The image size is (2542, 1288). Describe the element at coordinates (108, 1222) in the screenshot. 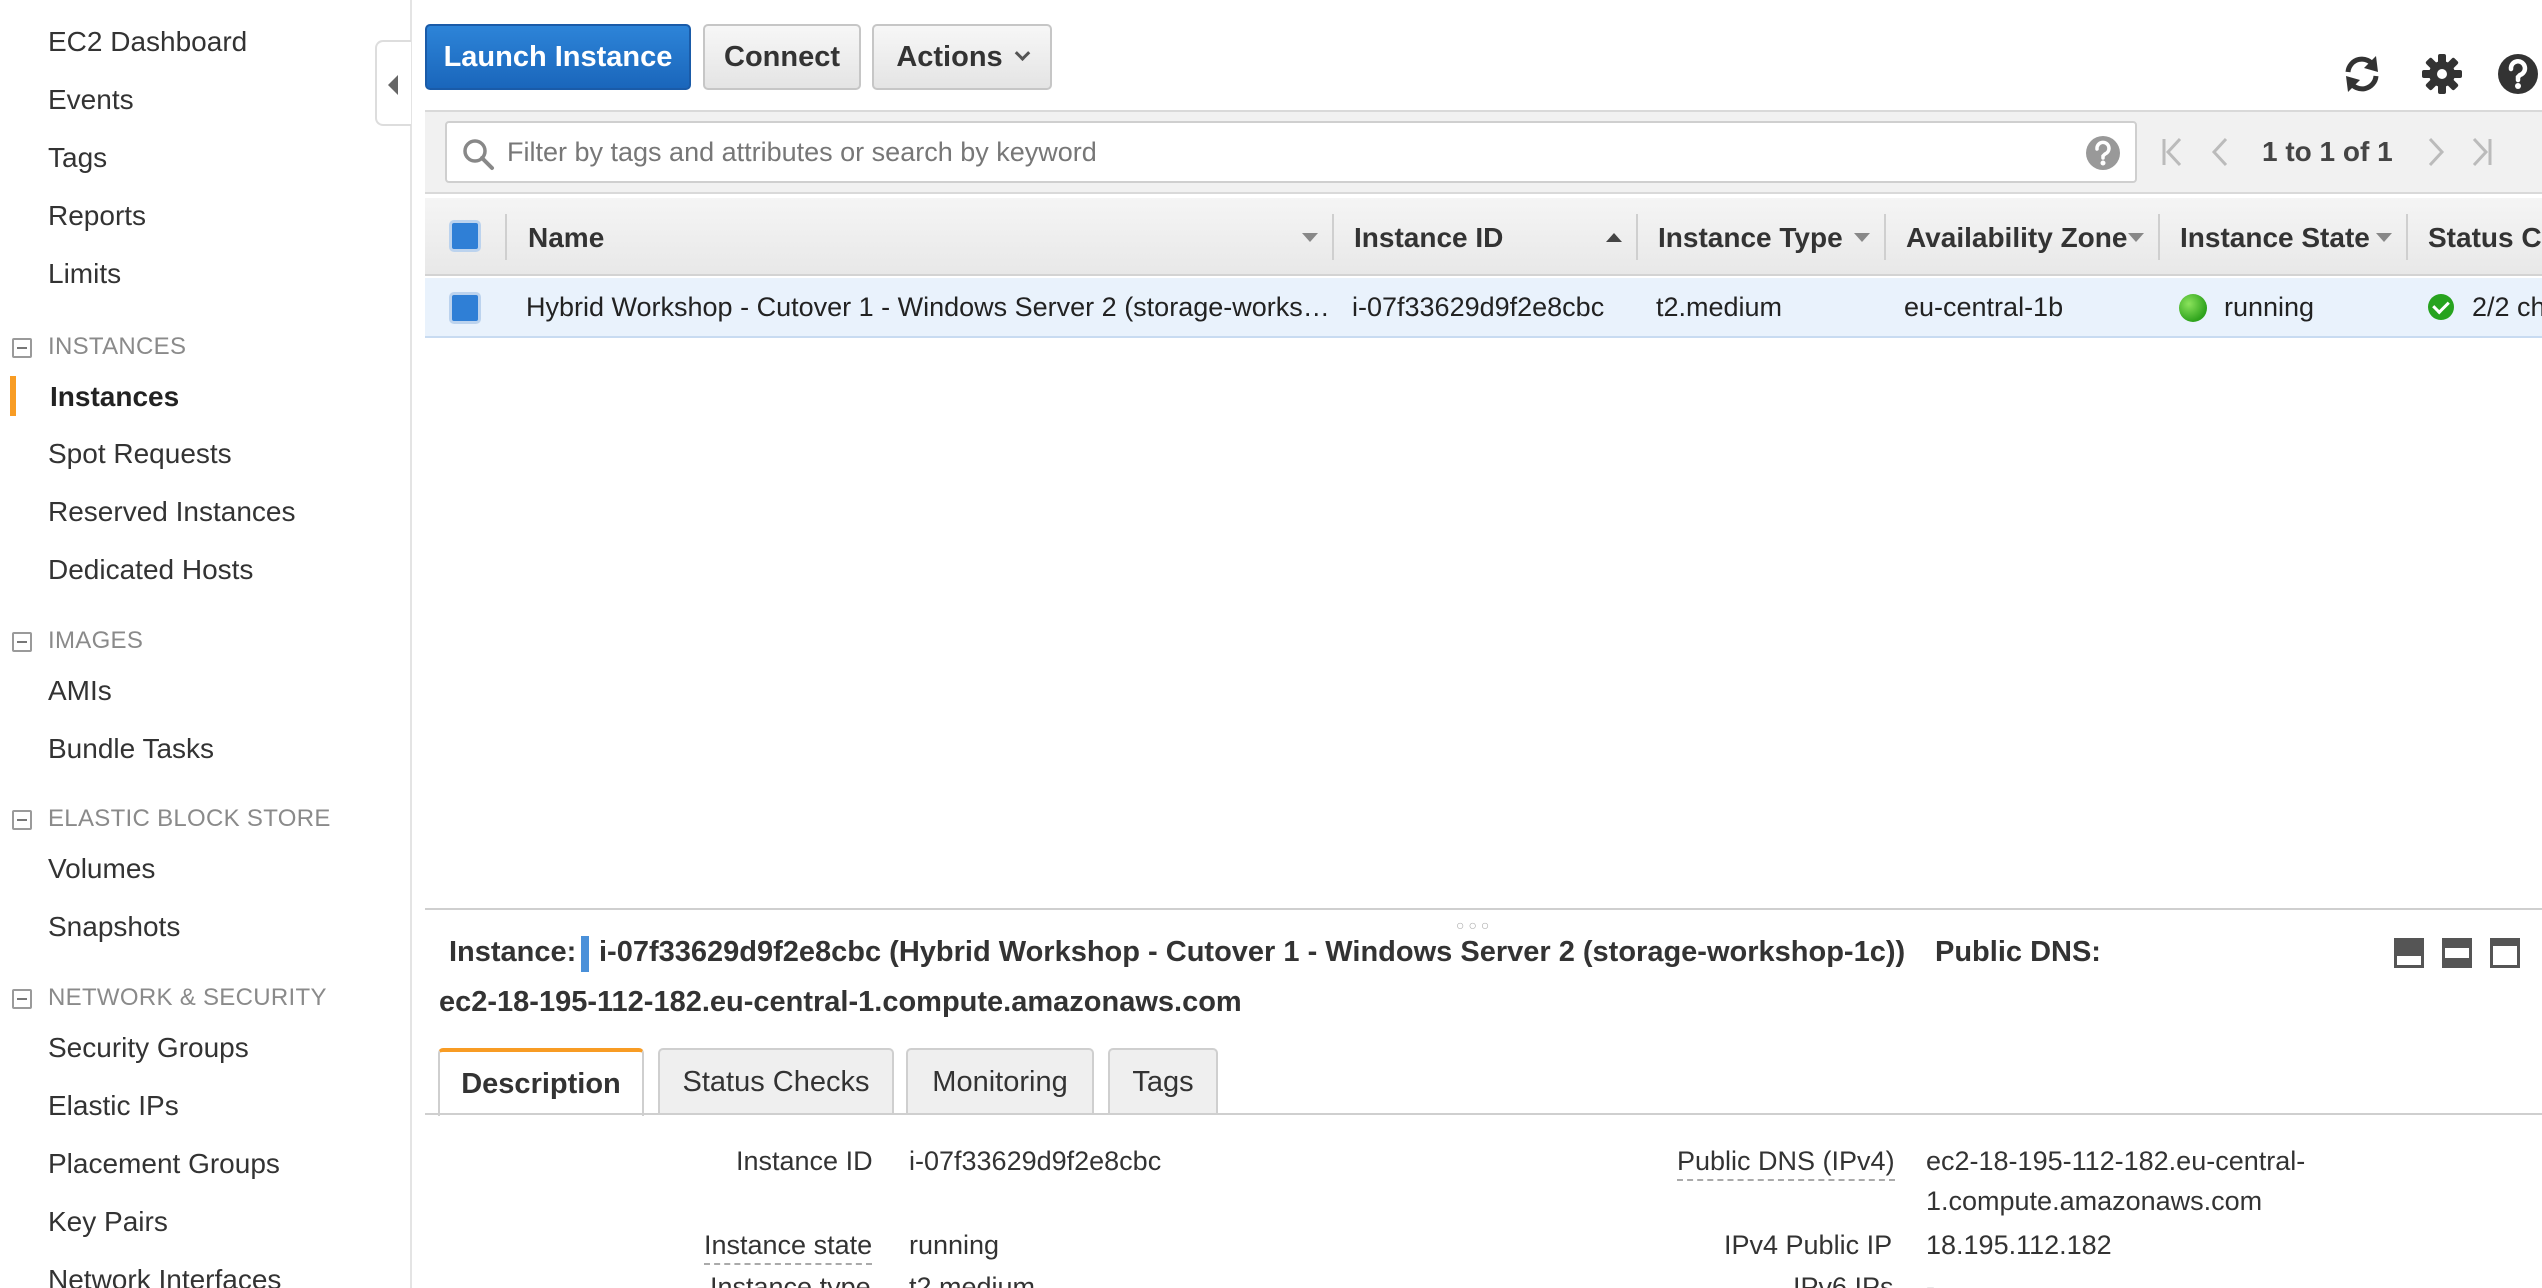

I see `sidebar-item-key-pairs: Key Pairs` at that location.